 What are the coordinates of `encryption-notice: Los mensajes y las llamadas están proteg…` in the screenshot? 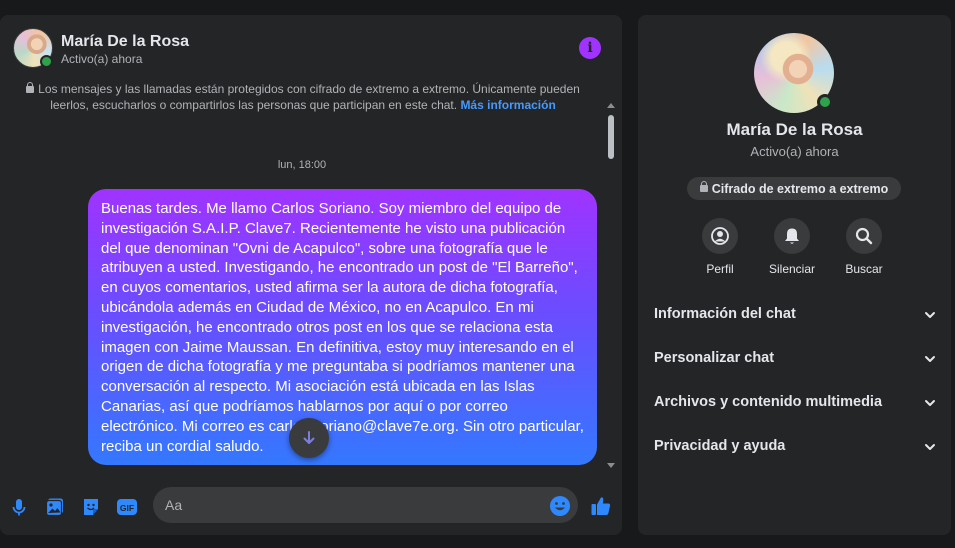 It's located at (303, 97).